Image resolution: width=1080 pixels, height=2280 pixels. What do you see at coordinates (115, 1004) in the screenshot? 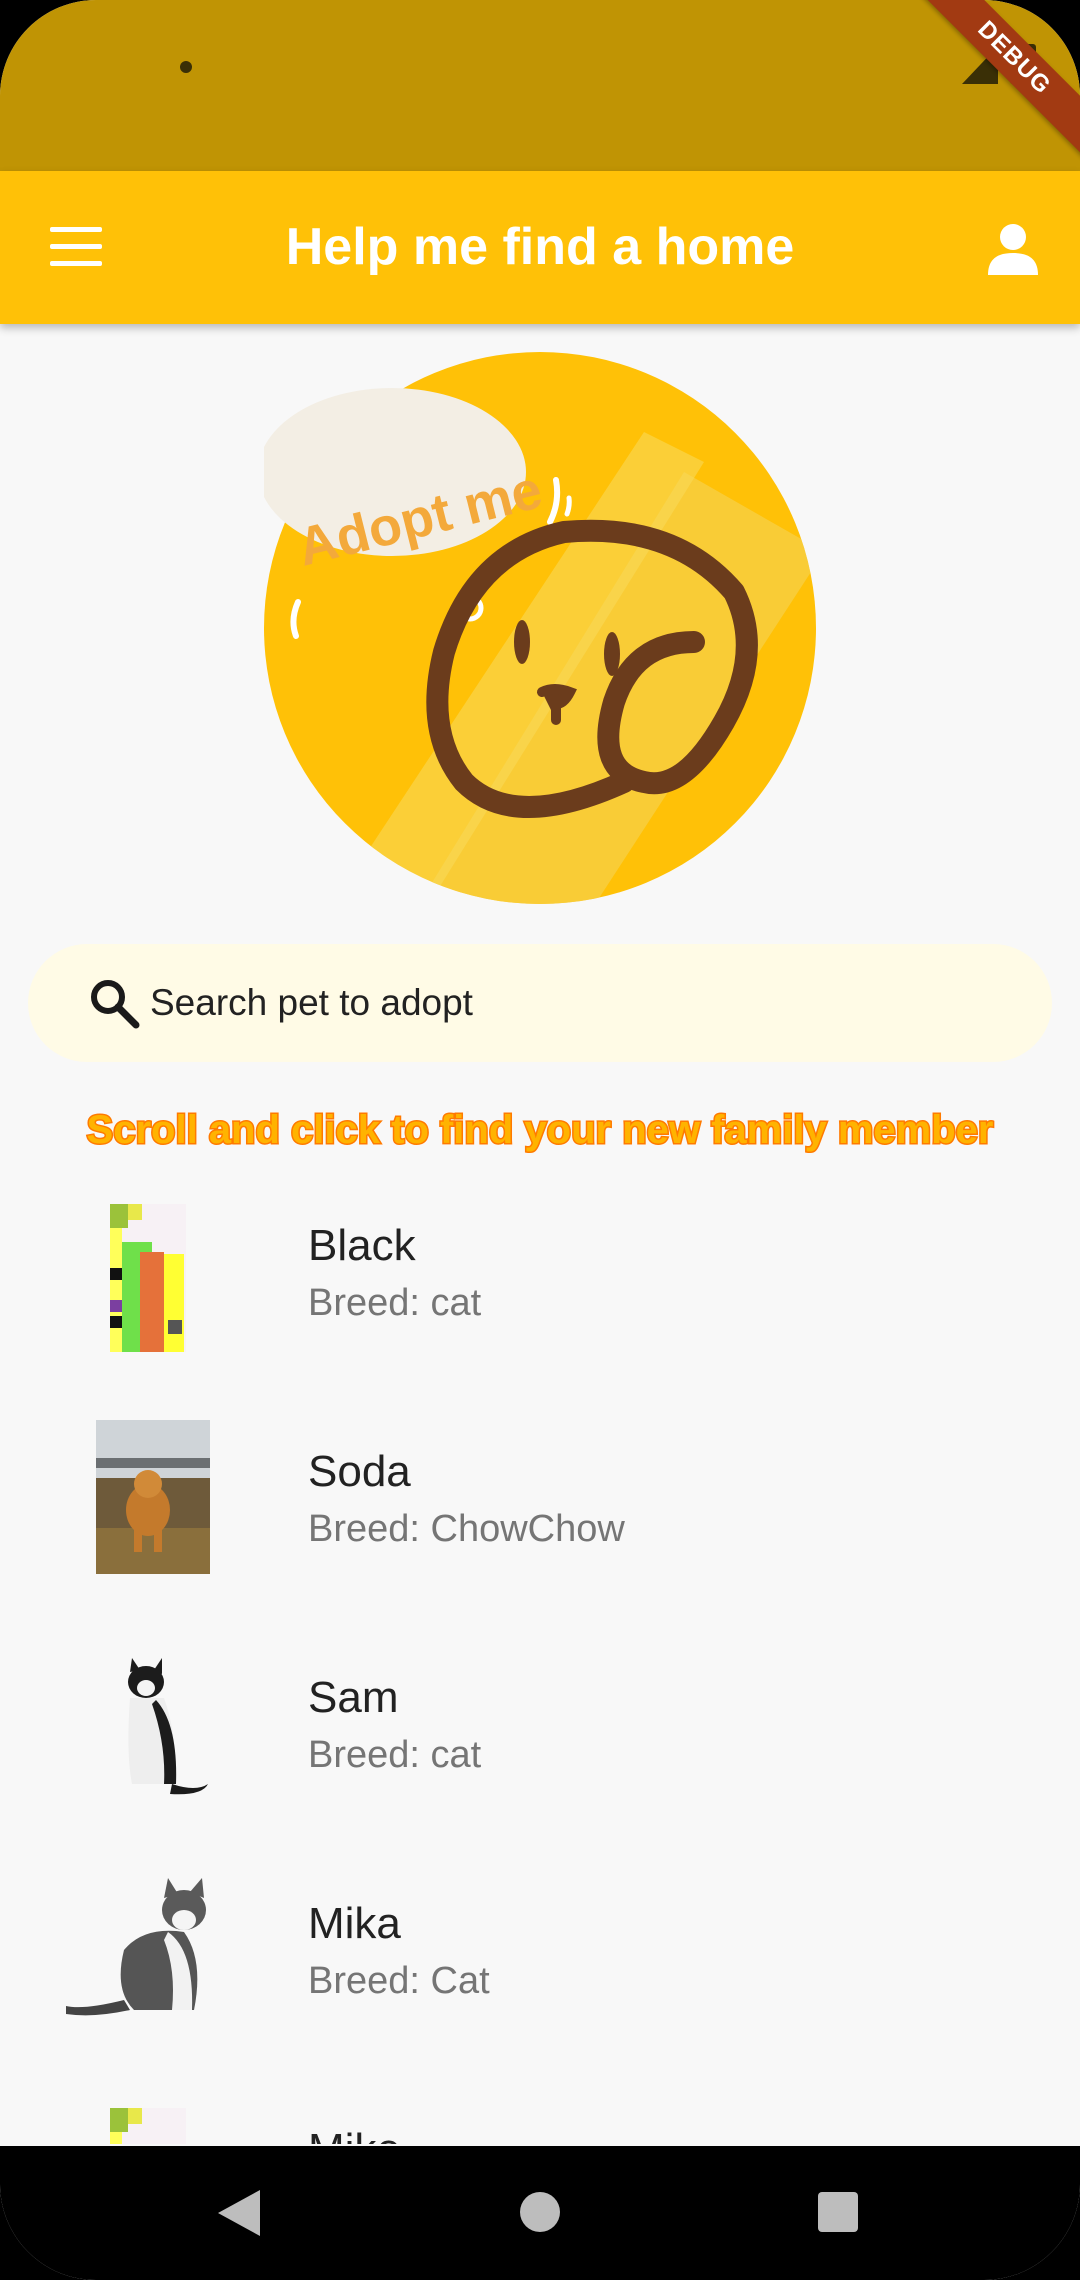
I see `search-icon` at bounding box center [115, 1004].